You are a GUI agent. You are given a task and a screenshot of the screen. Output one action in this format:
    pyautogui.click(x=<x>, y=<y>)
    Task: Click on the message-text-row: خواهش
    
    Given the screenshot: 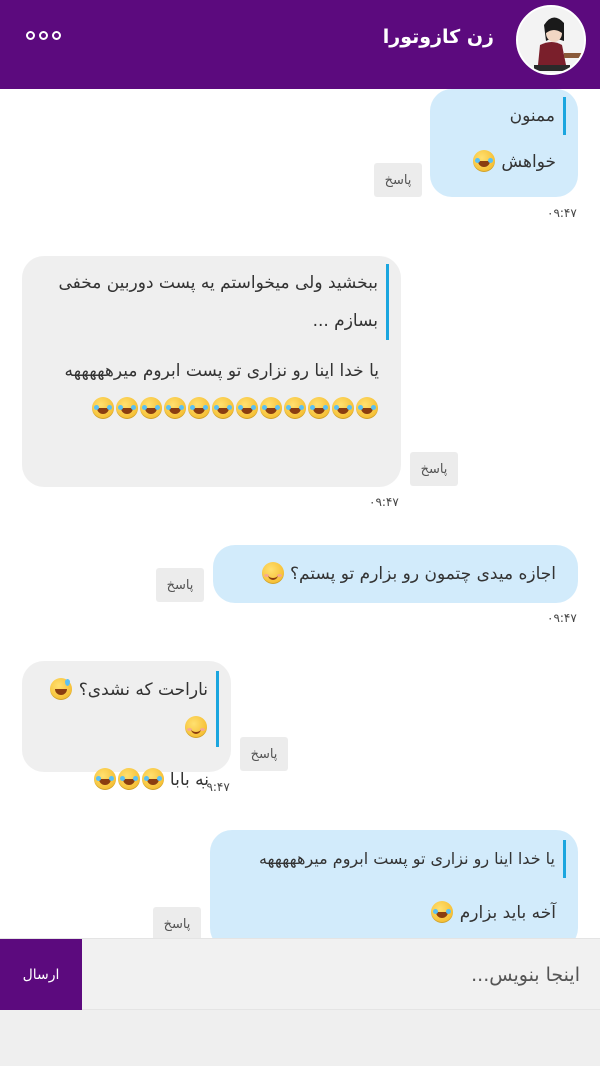 What is the action you would take?
    pyautogui.click(x=504, y=162)
    